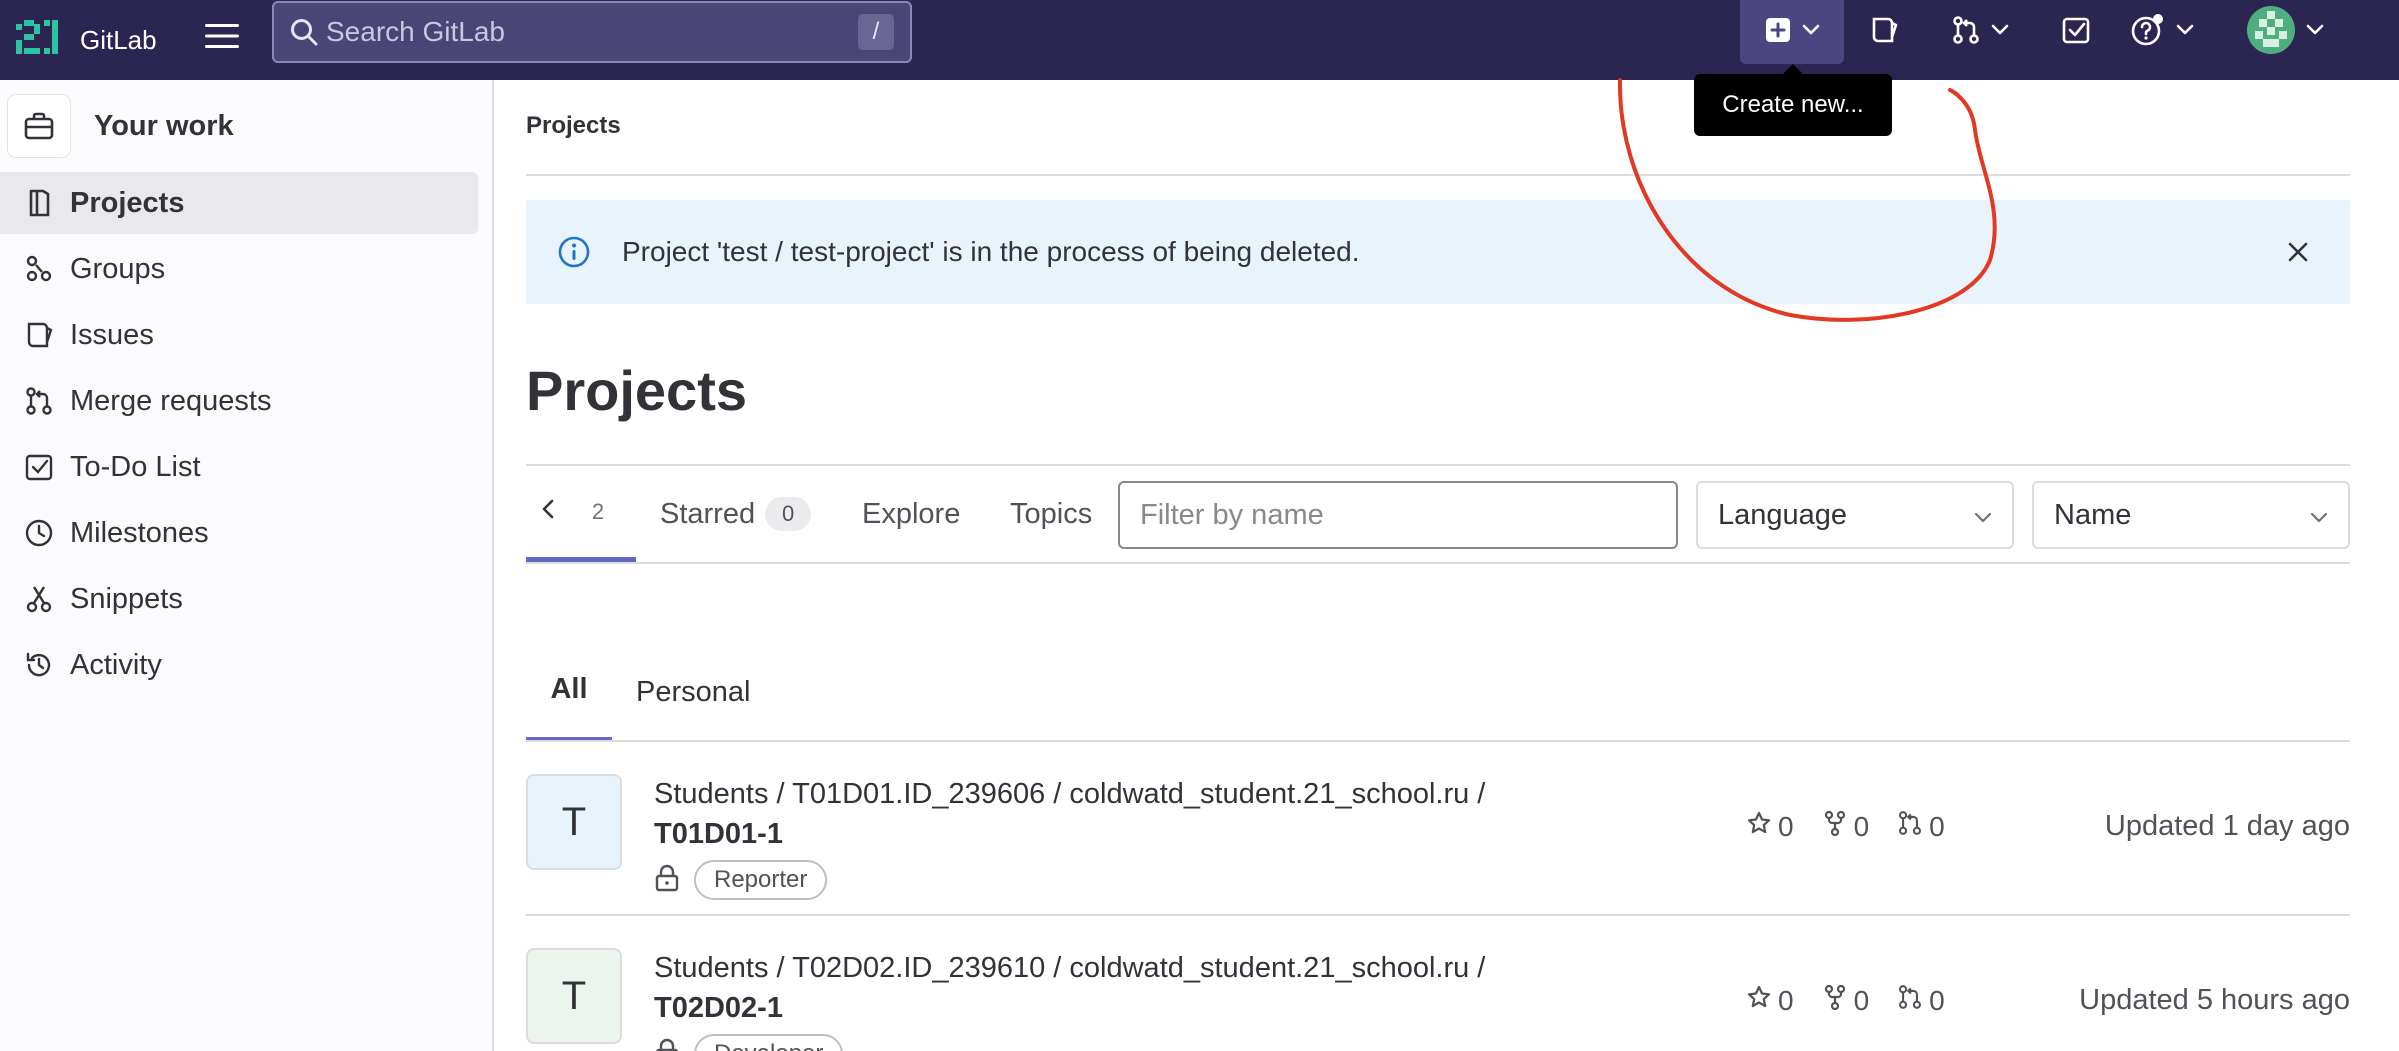 The image size is (2399, 1051). Describe the element at coordinates (116, 664) in the screenshot. I see `sidebar-item-label: Activity` at that location.